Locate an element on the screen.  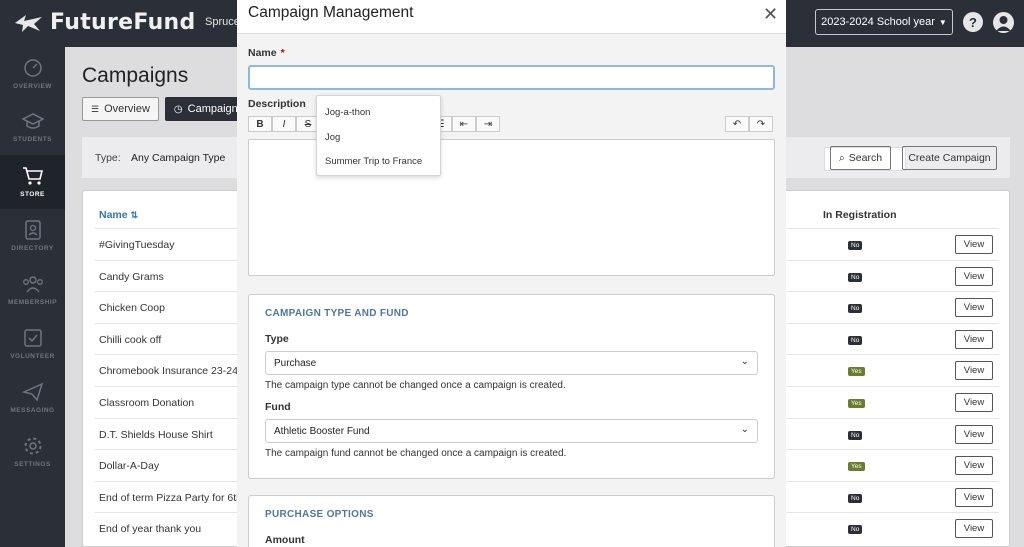
close-icon: ✕ is located at coordinates (770, 14).